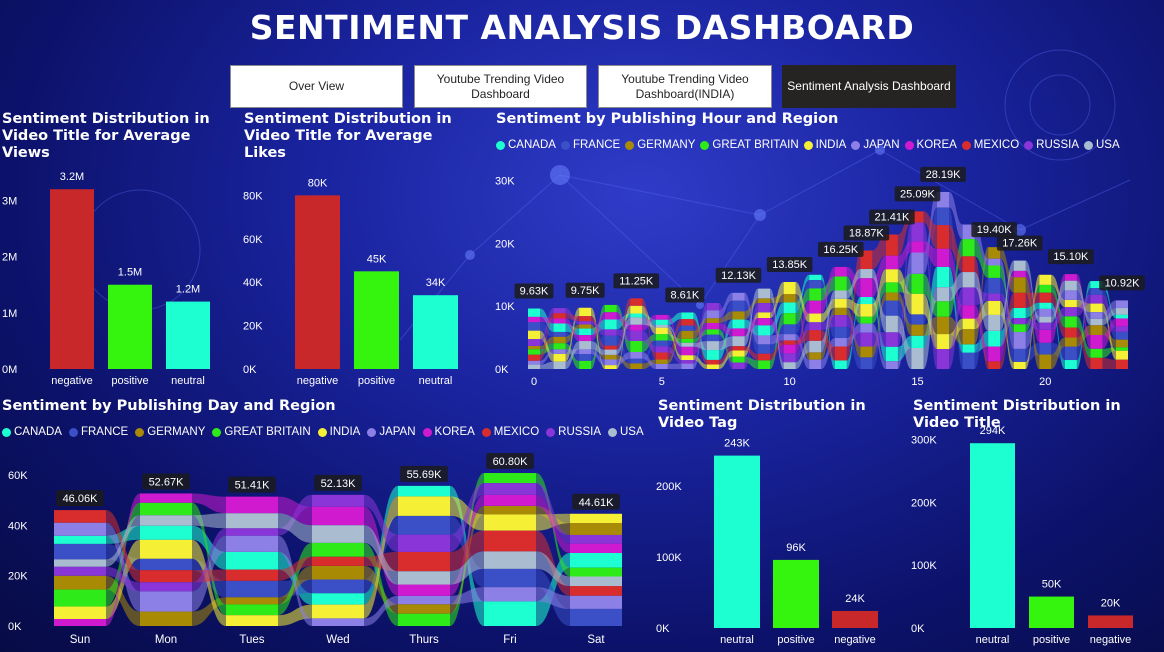  I want to click on legend-label: GREAT BRITAIN, so click(755, 145).